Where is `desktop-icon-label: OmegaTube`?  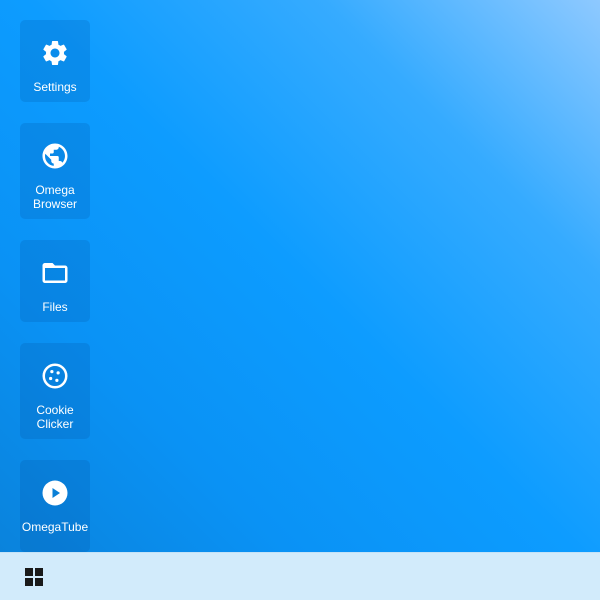
desktop-icon-label: OmegaTube is located at coordinates (55, 527).